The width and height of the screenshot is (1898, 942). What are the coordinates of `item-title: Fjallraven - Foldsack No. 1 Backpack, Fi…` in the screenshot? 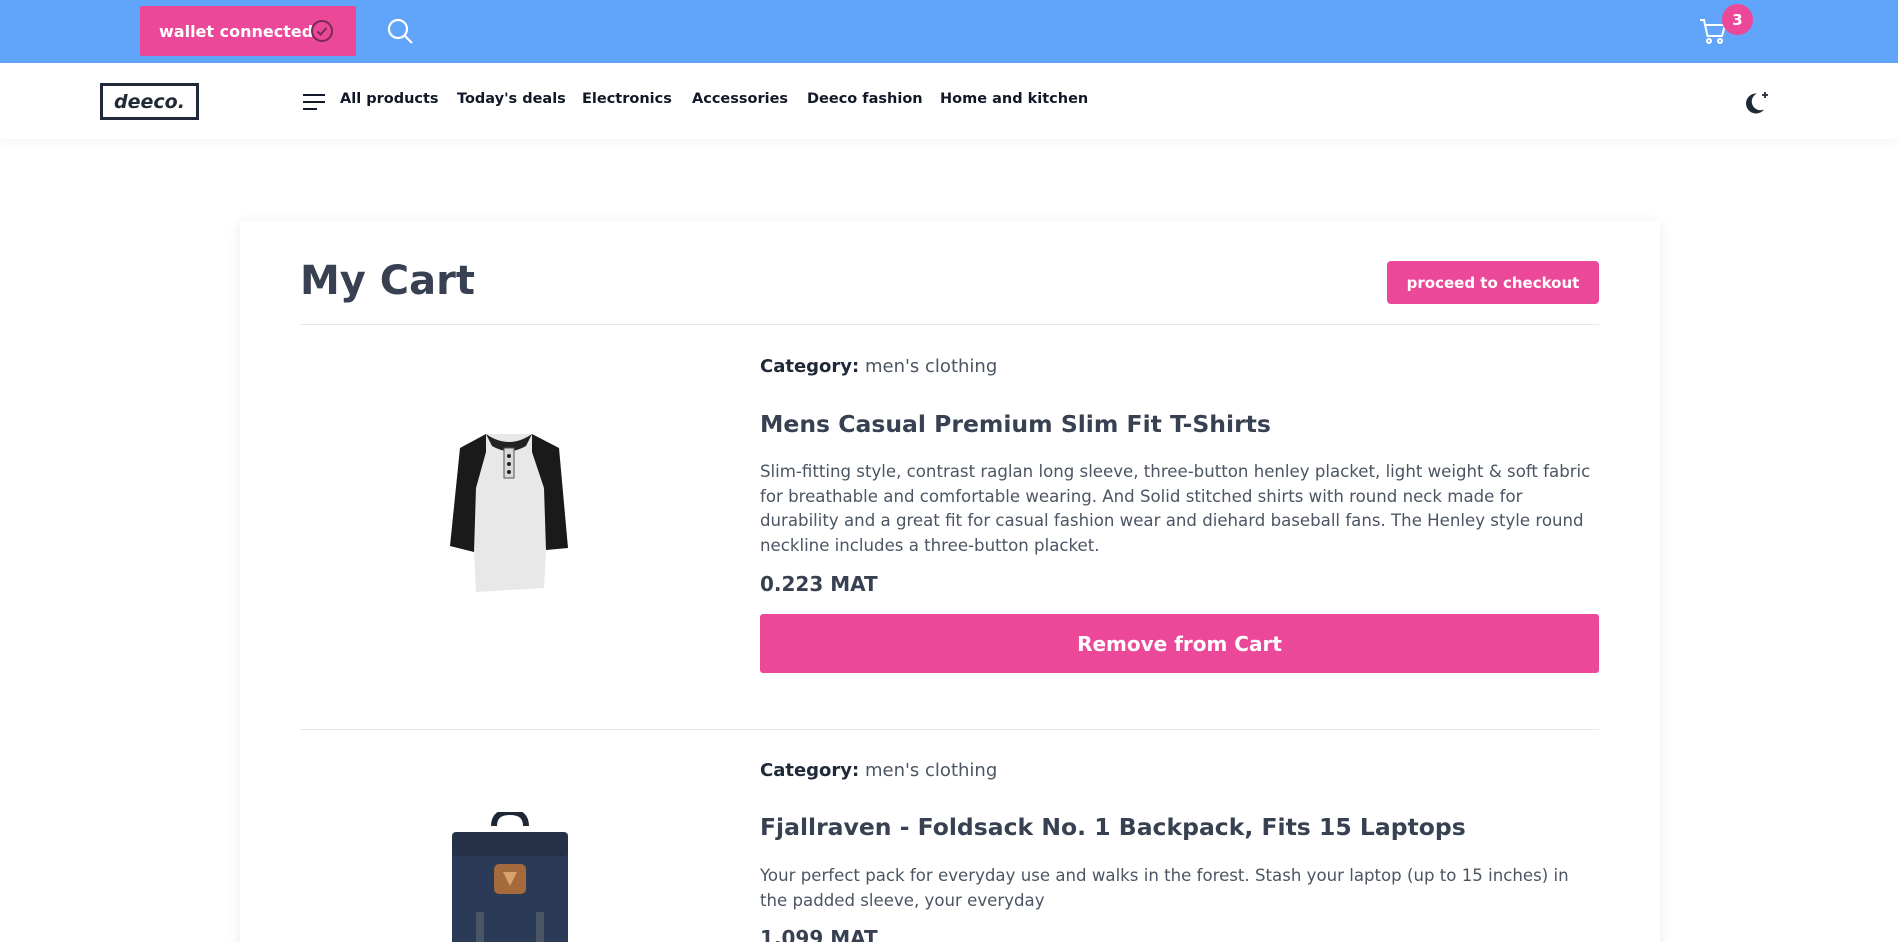 It's located at (1113, 827).